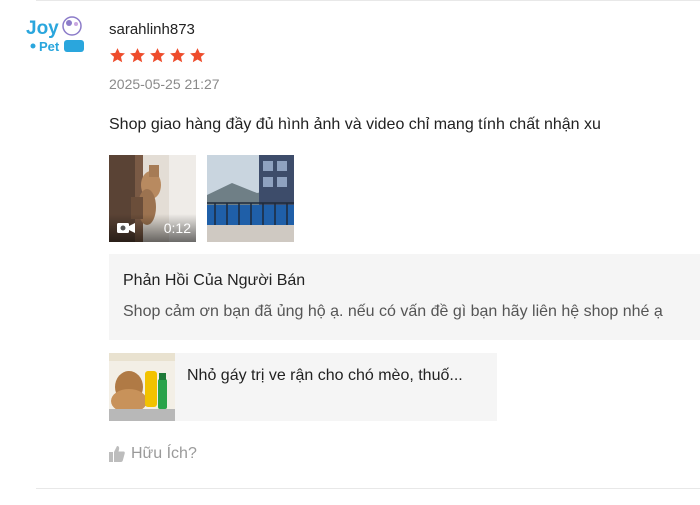  I want to click on joy-pet-logo: Joy Pet, so click(55, 35).